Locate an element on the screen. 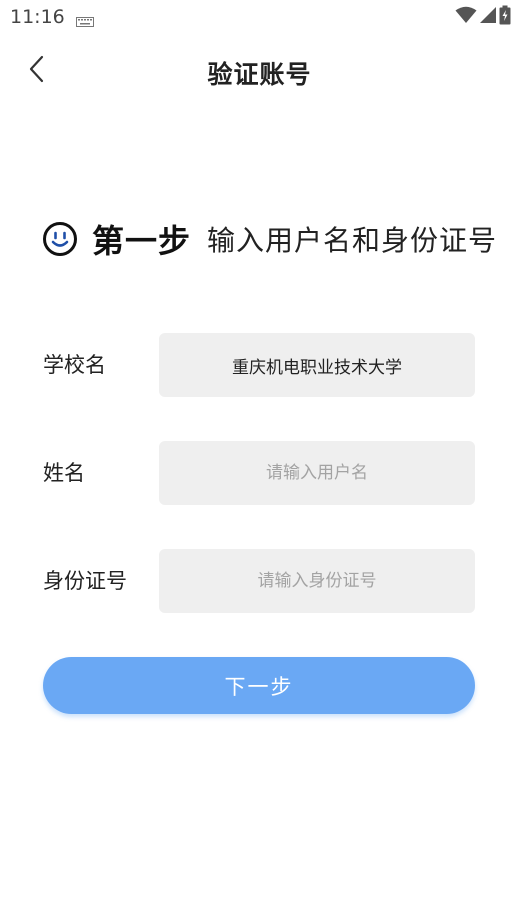  step-label: 第一步 is located at coordinates (142, 241).